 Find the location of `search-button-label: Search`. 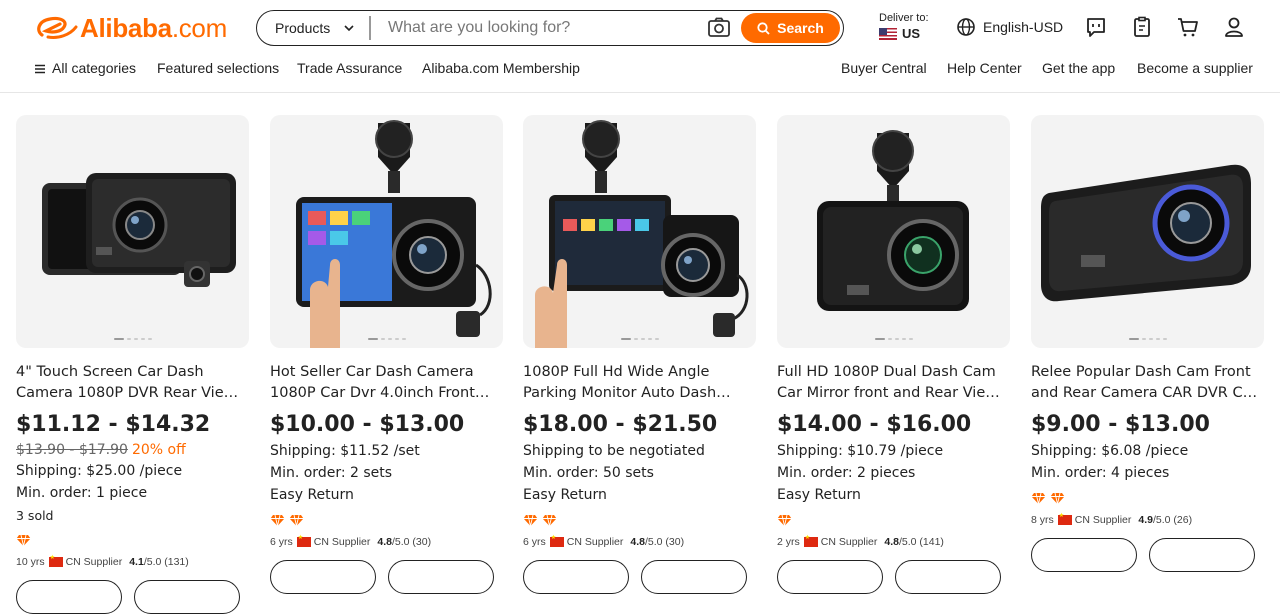

search-button-label: Search is located at coordinates (800, 28).